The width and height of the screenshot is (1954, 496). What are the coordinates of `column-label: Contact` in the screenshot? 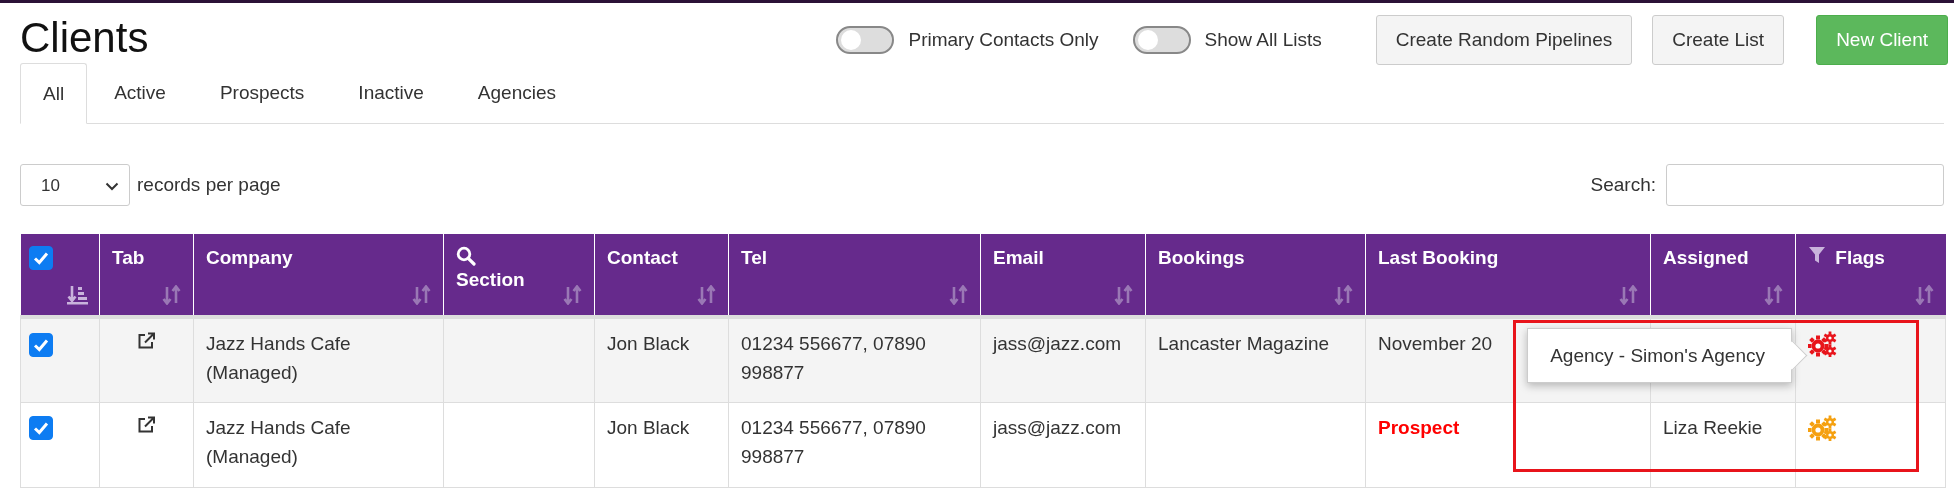 It's located at (642, 257).